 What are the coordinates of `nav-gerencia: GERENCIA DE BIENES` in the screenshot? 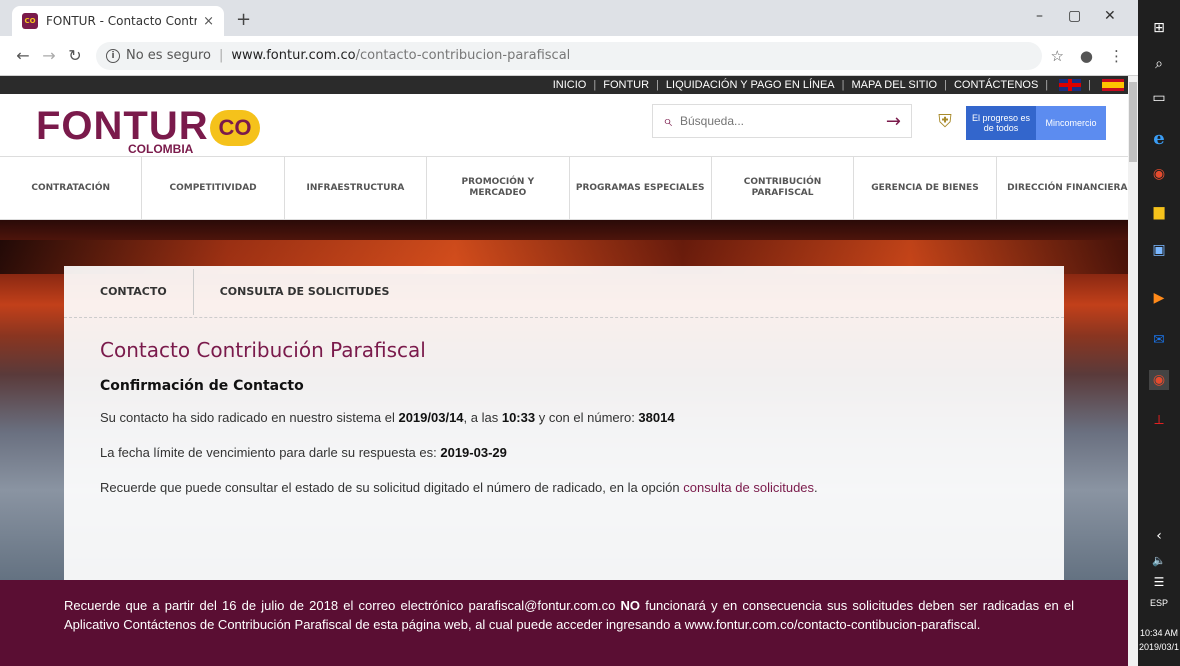 It's located at (925, 188).